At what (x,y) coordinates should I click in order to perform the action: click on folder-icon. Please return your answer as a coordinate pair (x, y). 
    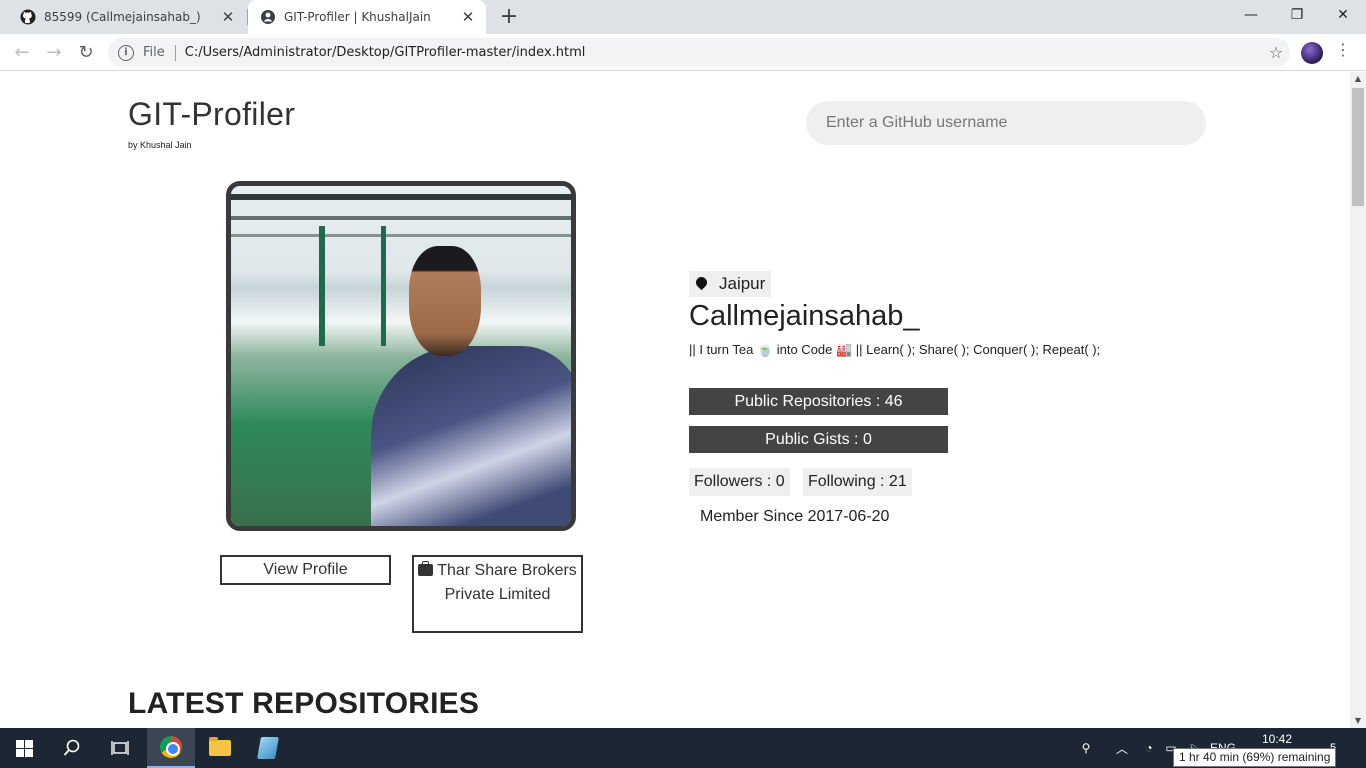
    Looking at the image, I should click on (220, 746).